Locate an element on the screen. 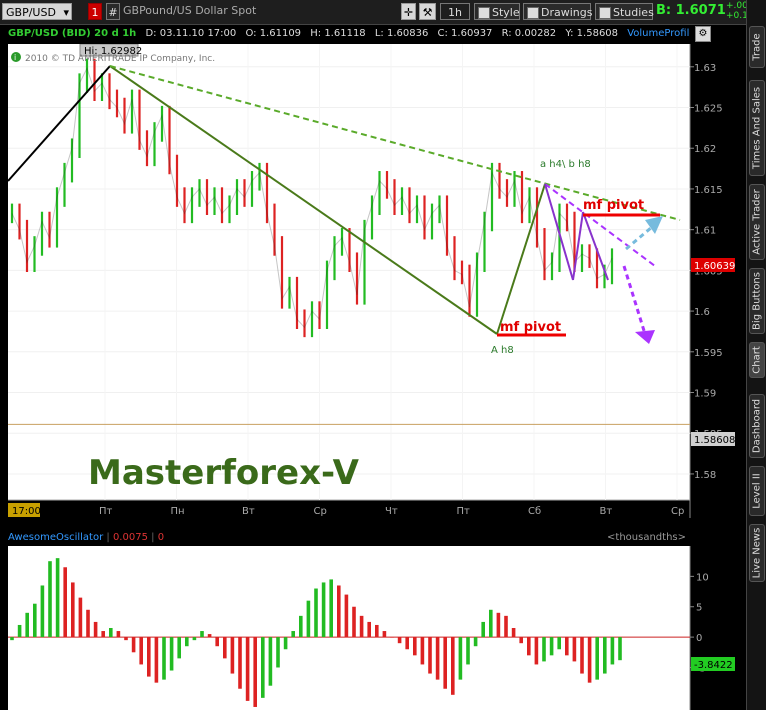 This screenshot has width=766, height=710. oscillator-tick-label: 0 is located at coordinates (699, 638).